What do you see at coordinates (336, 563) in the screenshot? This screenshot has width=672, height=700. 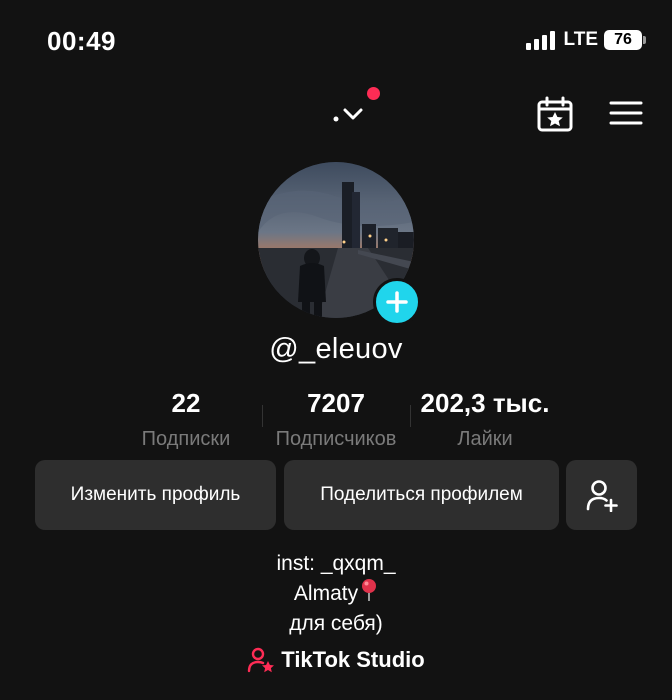 I see `bio-line: inst: _qxqm_` at bounding box center [336, 563].